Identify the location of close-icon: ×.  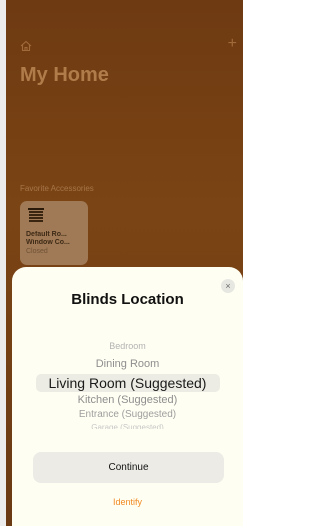
(228, 285).